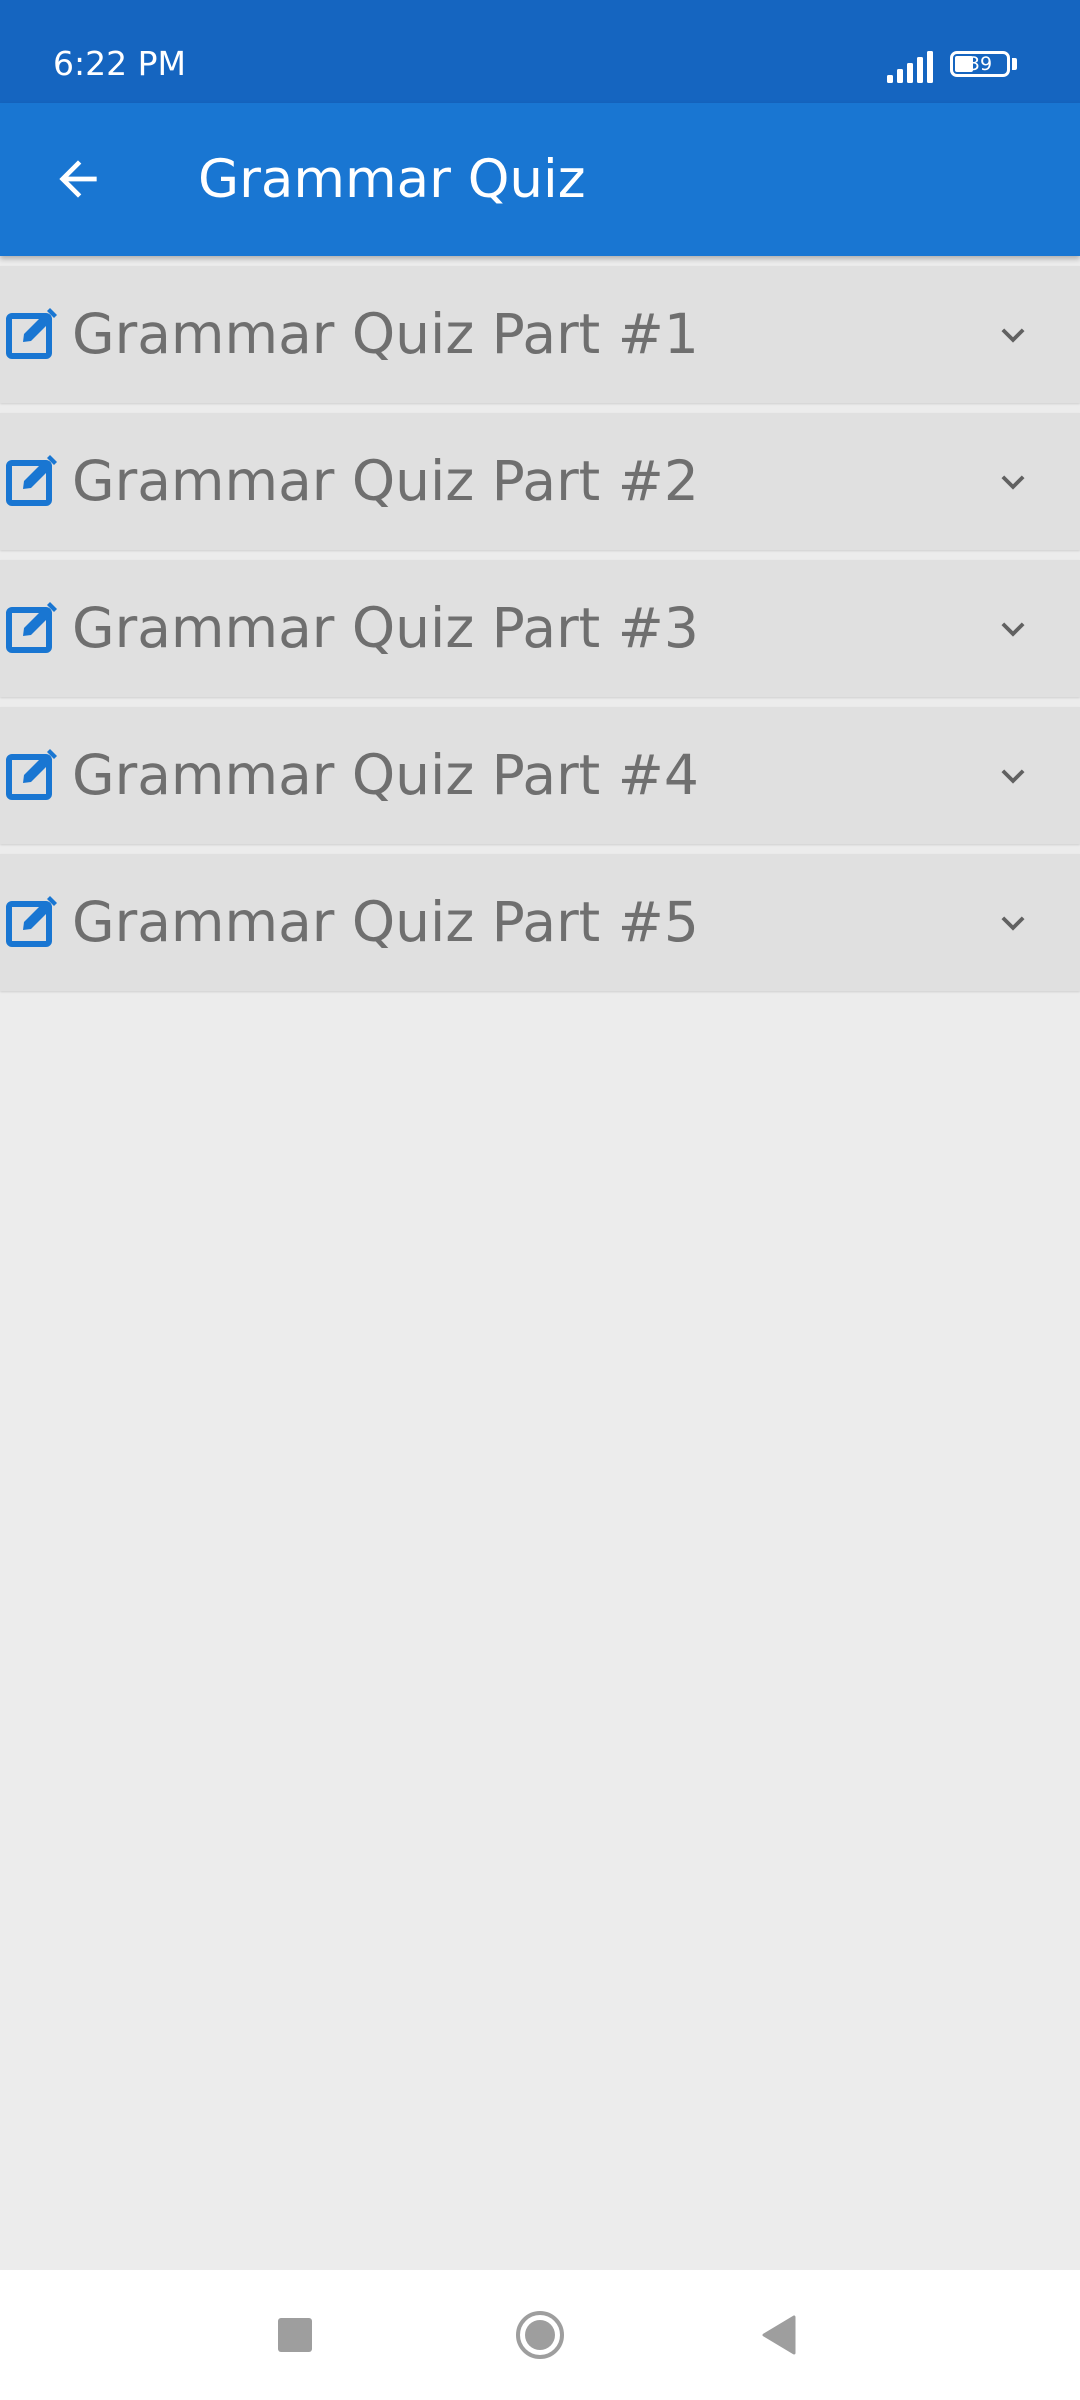 The height and width of the screenshot is (2400, 1080). Describe the element at coordinates (385, 922) in the screenshot. I see `quiz-item-label: Grammar Quiz Part #5` at that location.